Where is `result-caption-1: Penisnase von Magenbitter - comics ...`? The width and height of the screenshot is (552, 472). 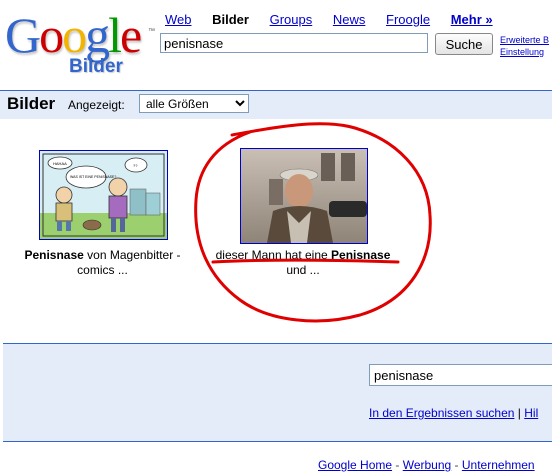 result-caption-1: Penisnase von Magenbitter - comics ... is located at coordinates (102, 263).